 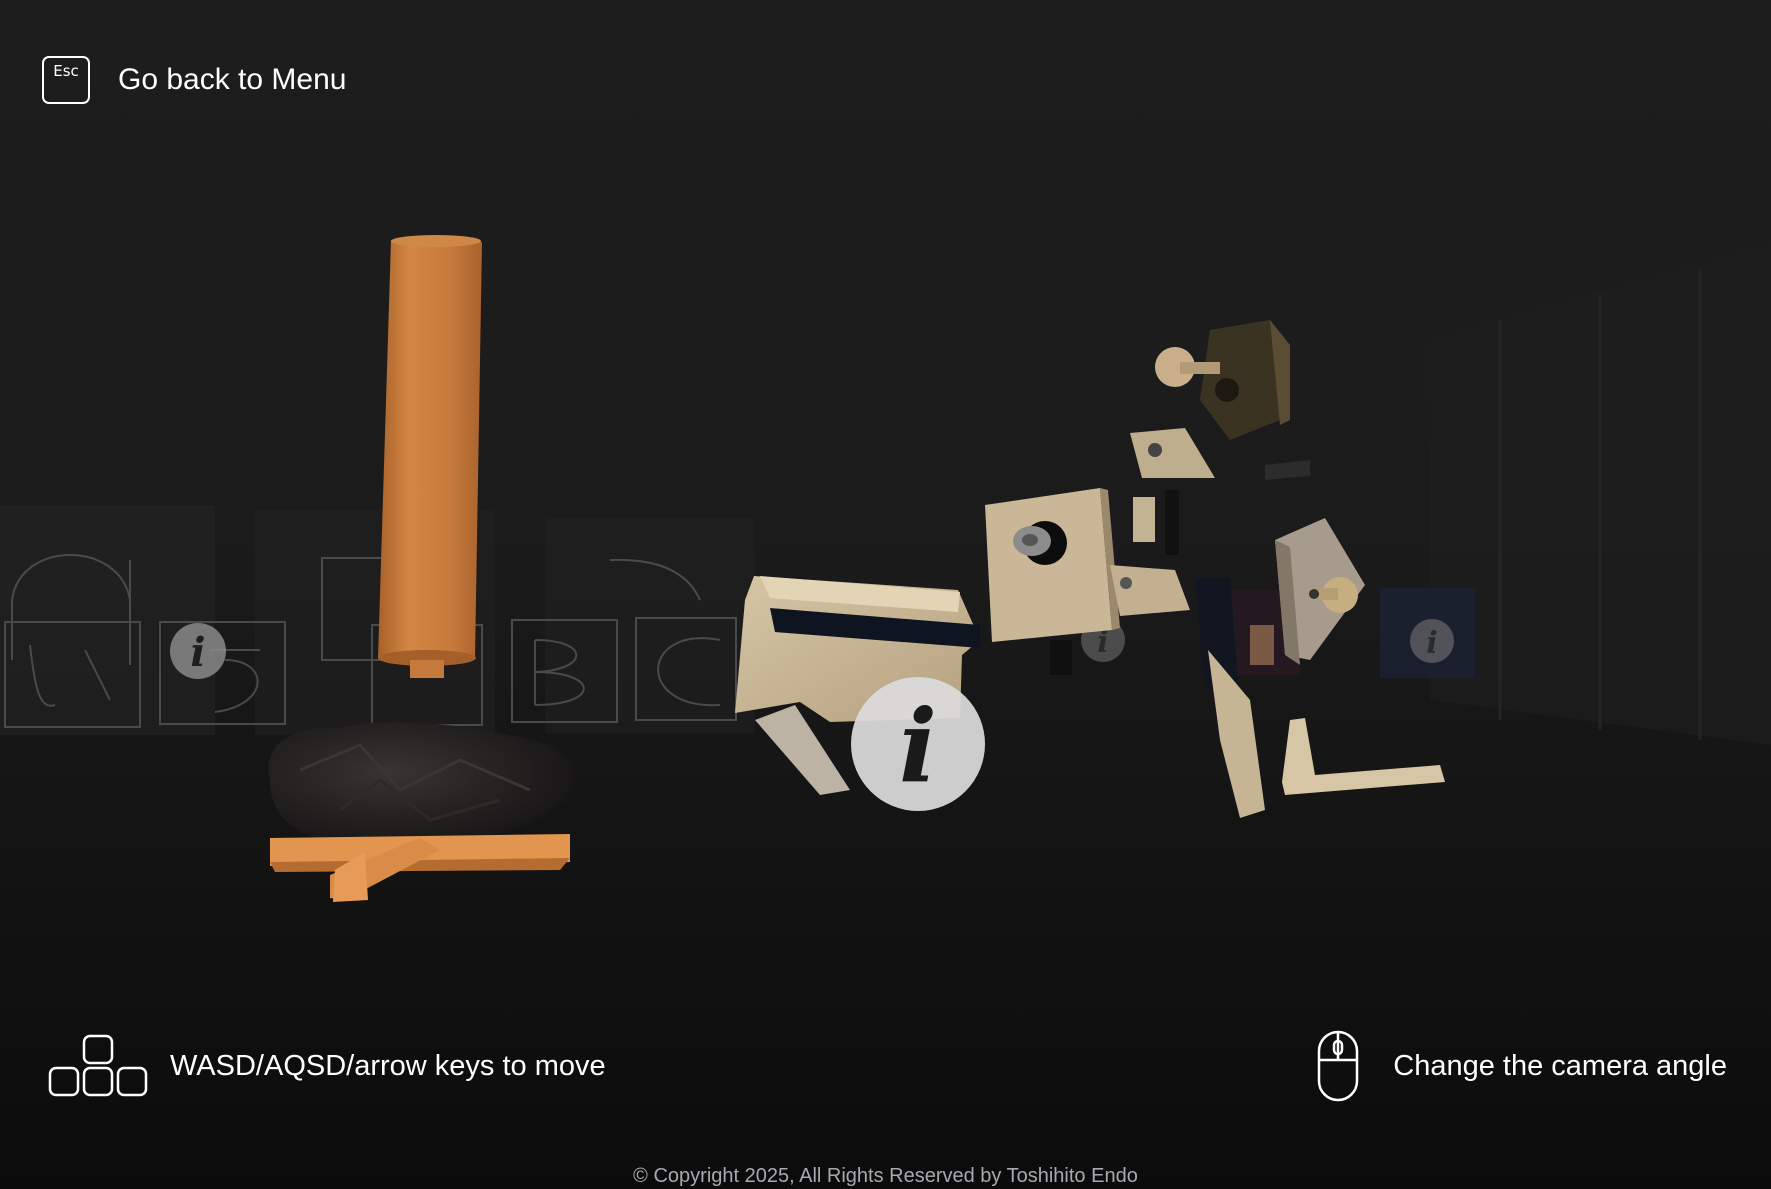 I want to click on mouse-icon, so click(x=1338, y=1066).